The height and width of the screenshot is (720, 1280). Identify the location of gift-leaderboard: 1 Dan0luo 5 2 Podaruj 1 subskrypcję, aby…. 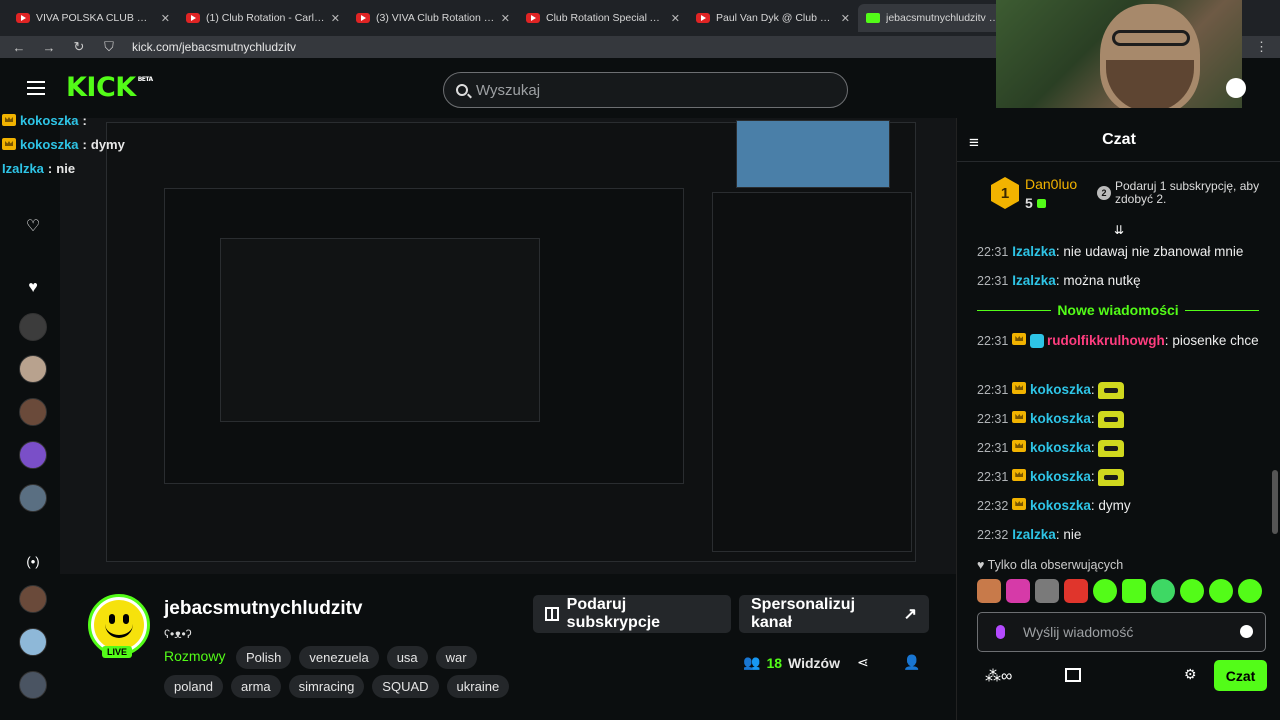
(1127, 203).